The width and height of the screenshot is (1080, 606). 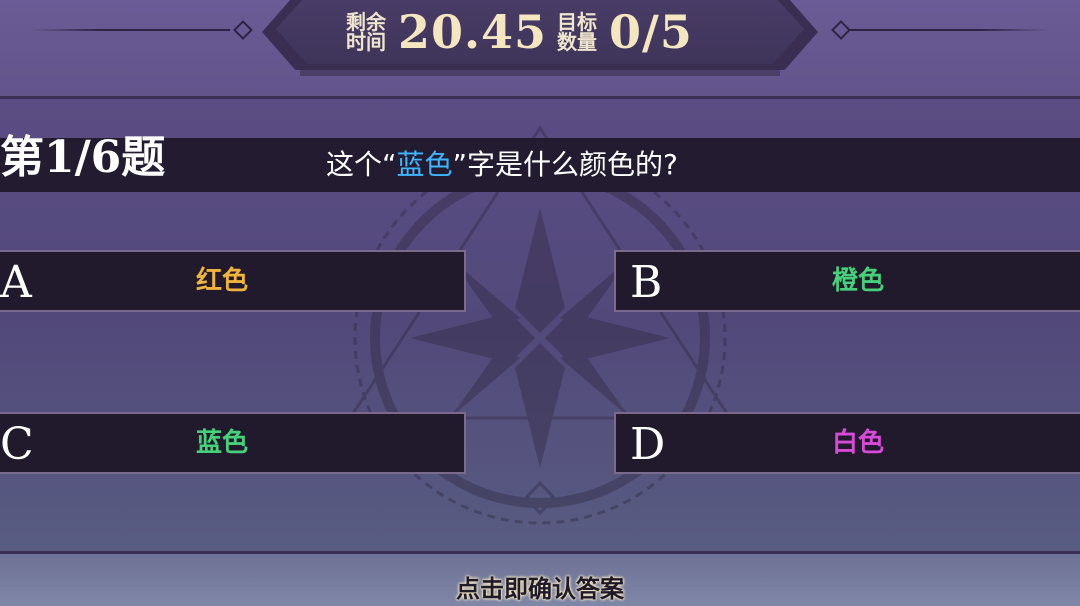 What do you see at coordinates (17, 444) in the screenshot?
I see `option-c-letter: C` at bounding box center [17, 444].